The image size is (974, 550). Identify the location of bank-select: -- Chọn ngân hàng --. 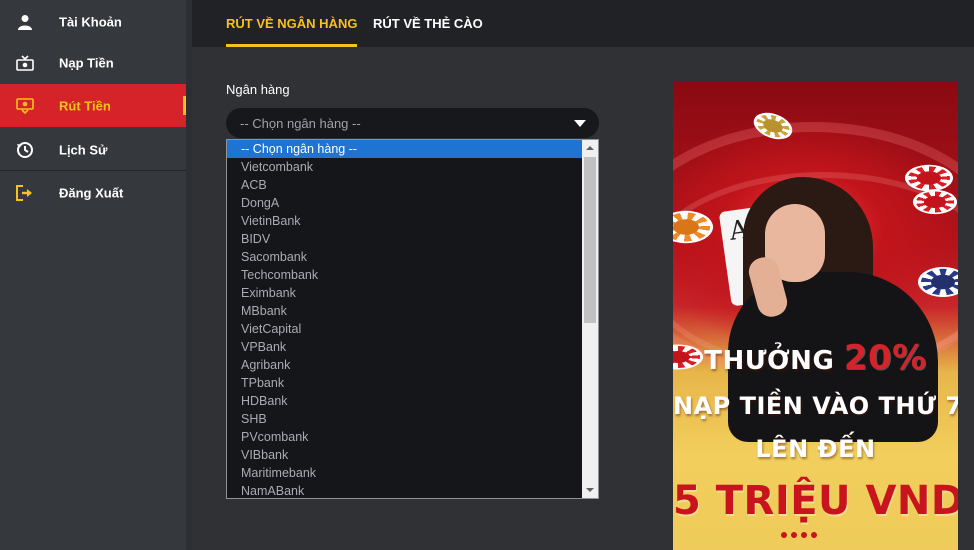
(412, 123).